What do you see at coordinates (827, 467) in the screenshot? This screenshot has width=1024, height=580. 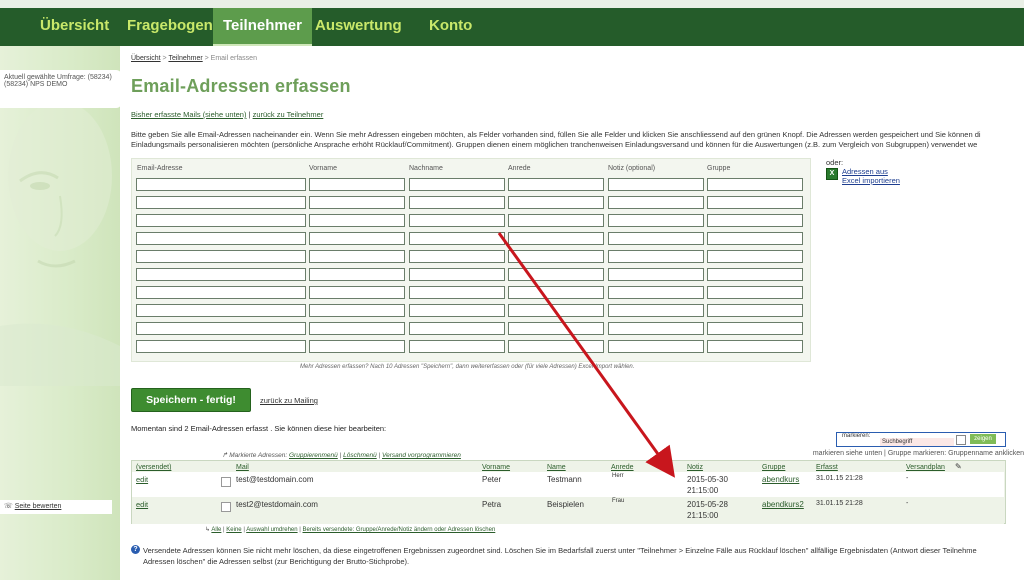 I see `th-erfasst: Erfasst` at bounding box center [827, 467].